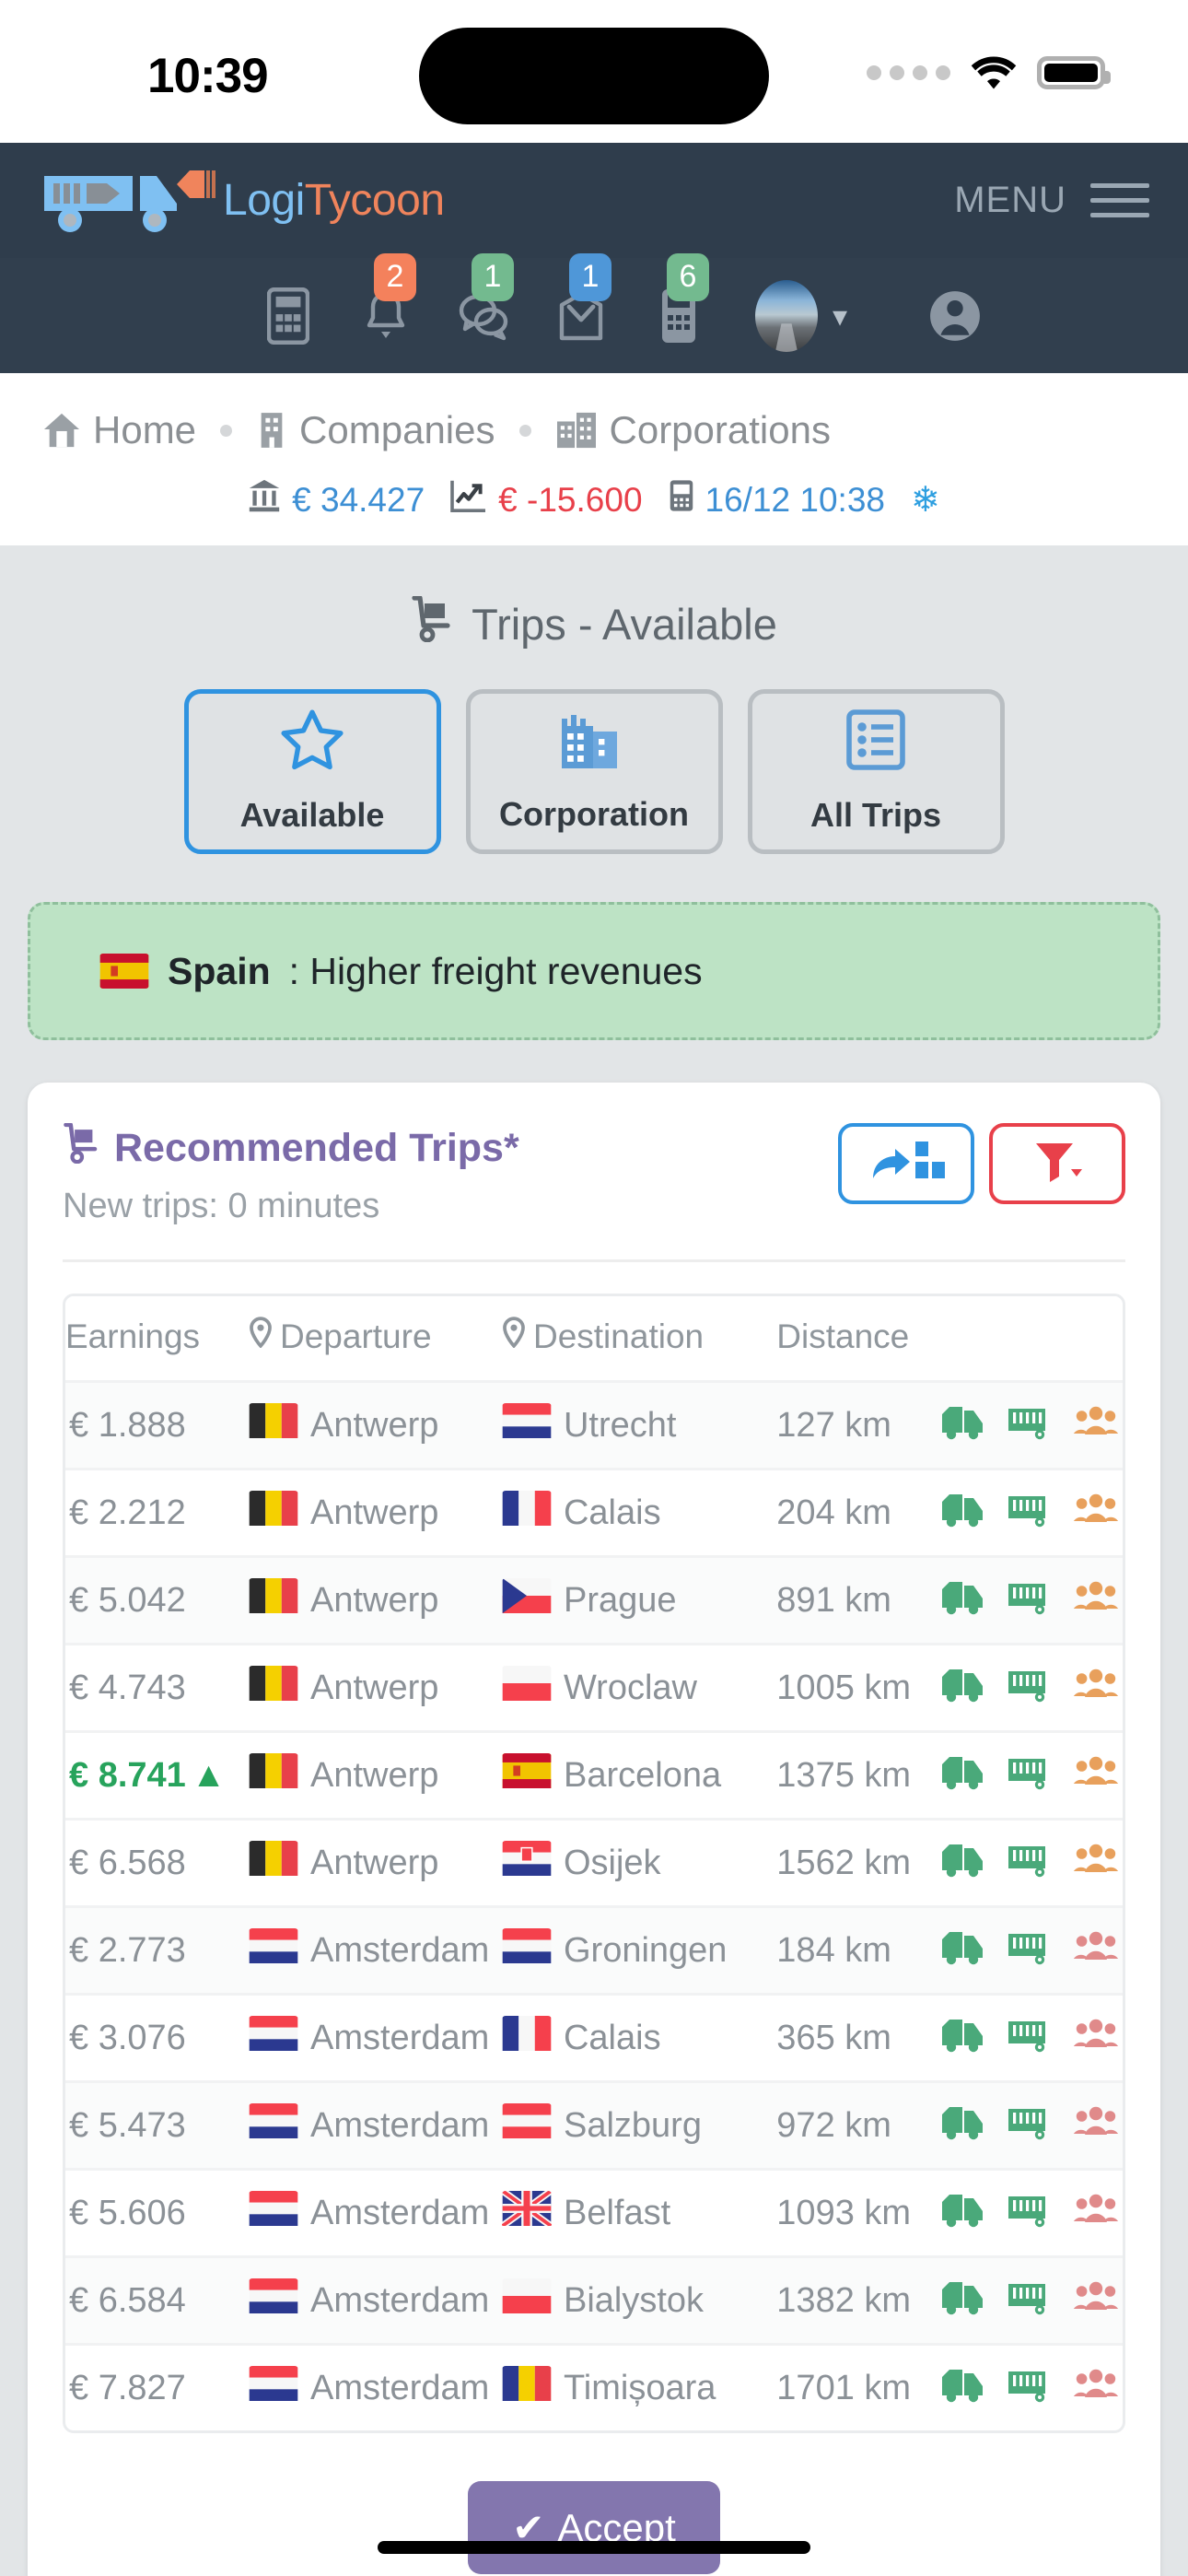 The width and height of the screenshot is (1188, 2576). I want to click on breadcrumb-item-home: Home, so click(119, 430).